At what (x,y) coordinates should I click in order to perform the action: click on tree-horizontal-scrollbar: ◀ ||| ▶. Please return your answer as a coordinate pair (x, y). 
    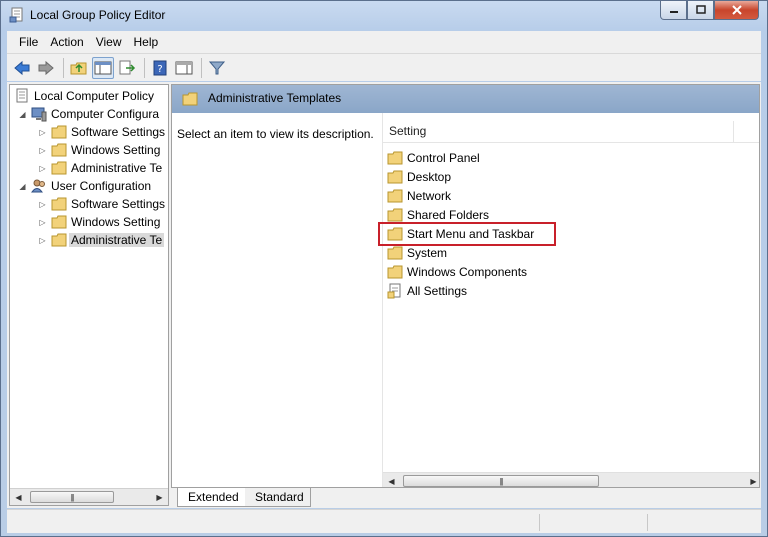
    Looking at the image, I should click on (89, 496).